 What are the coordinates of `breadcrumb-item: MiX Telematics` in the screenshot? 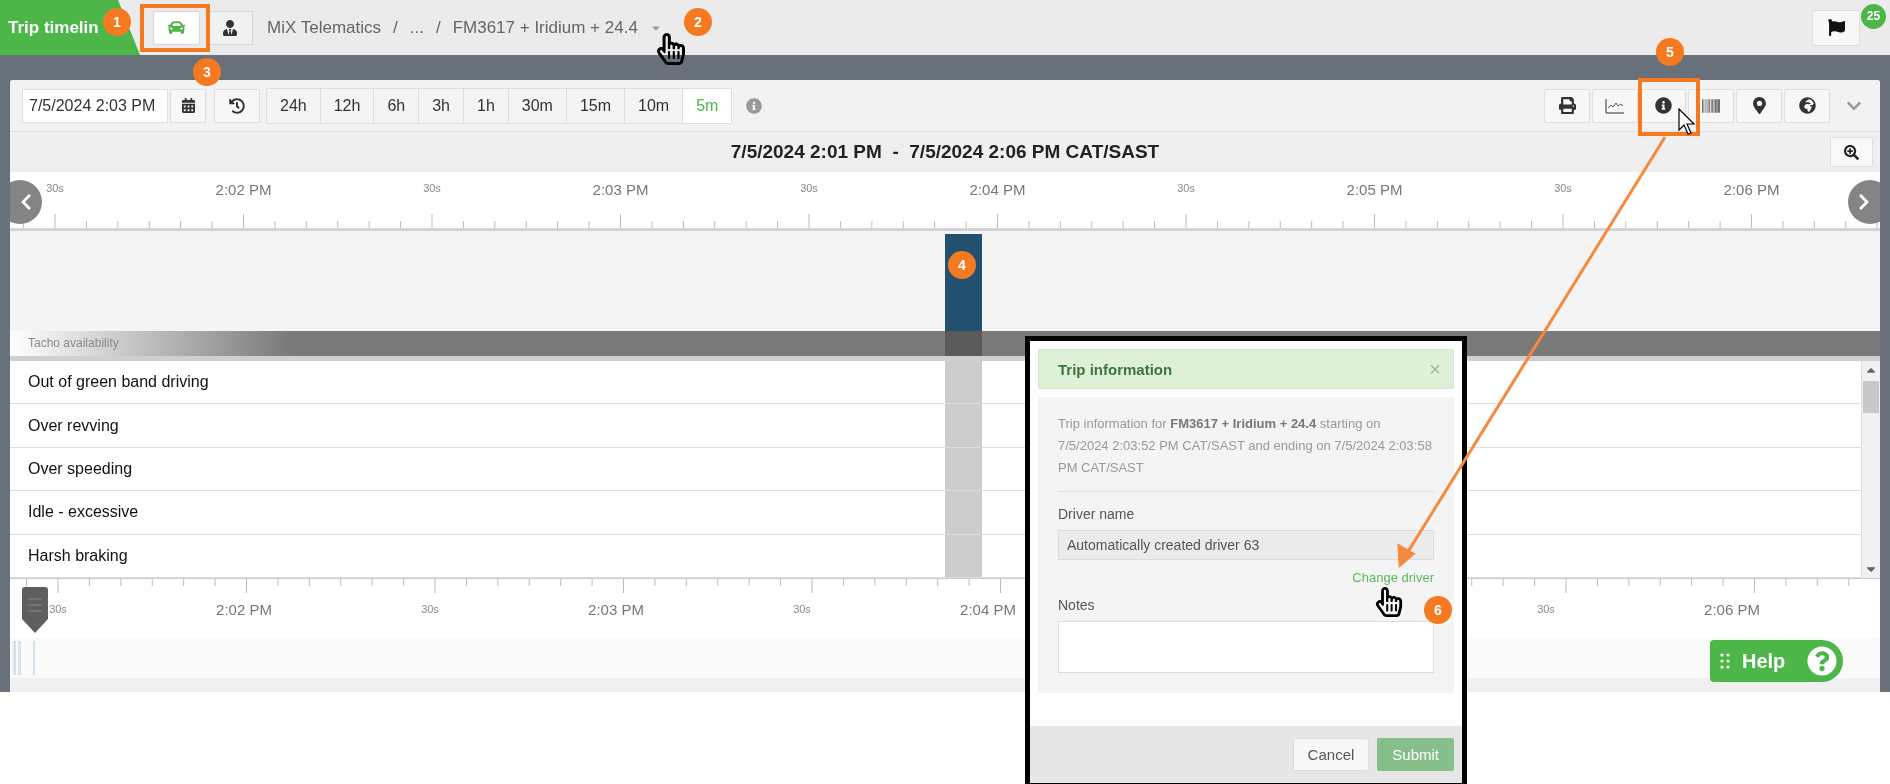 It's located at (324, 27).